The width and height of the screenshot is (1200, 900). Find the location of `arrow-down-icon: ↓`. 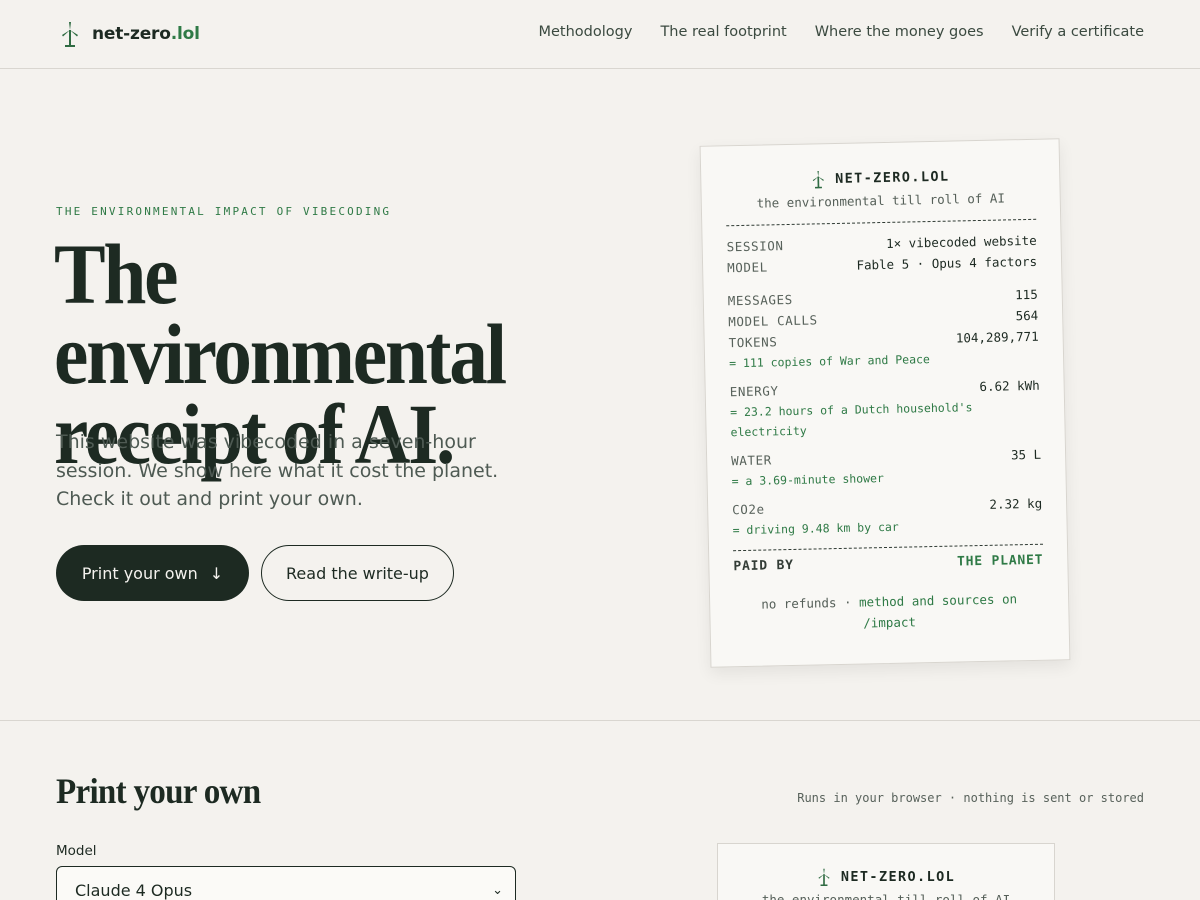

arrow-down-icon: ↓ is located at coordinates (216, 573).